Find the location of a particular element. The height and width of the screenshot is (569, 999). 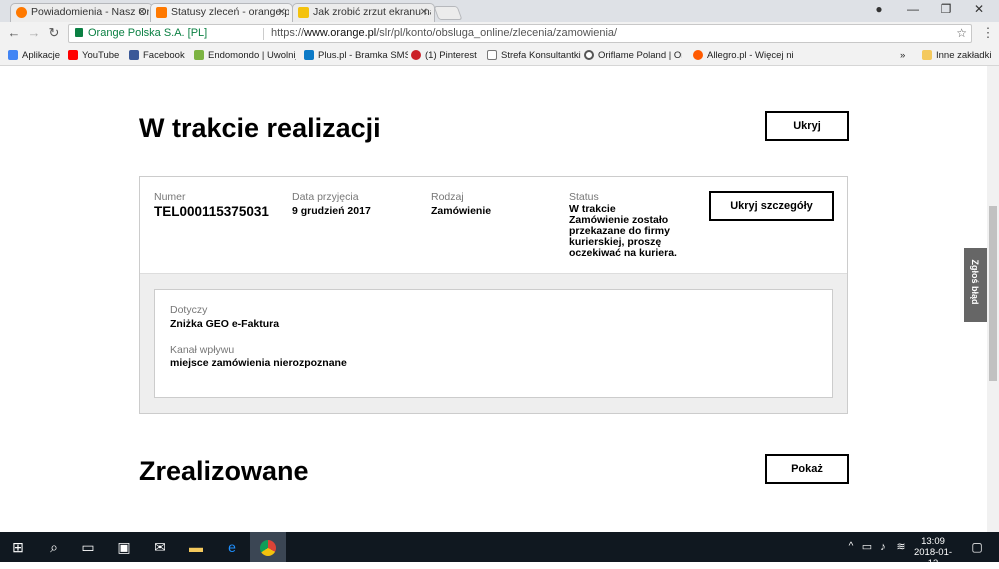

bookmark-strefa: Strefa Konsultantki is located at coordinates (534, 55).